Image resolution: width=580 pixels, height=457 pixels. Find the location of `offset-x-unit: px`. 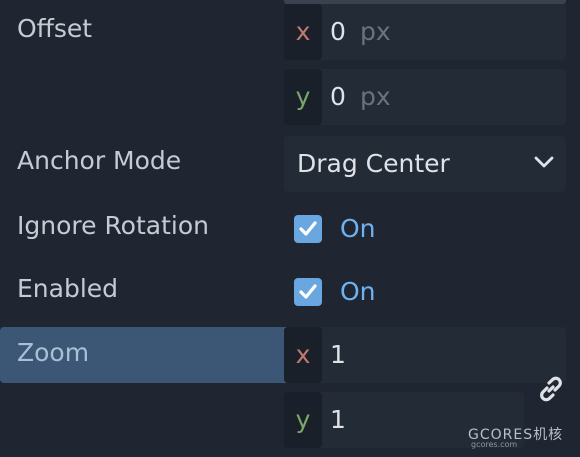

offset-x-unit: px is located at coordinates (375, 31).